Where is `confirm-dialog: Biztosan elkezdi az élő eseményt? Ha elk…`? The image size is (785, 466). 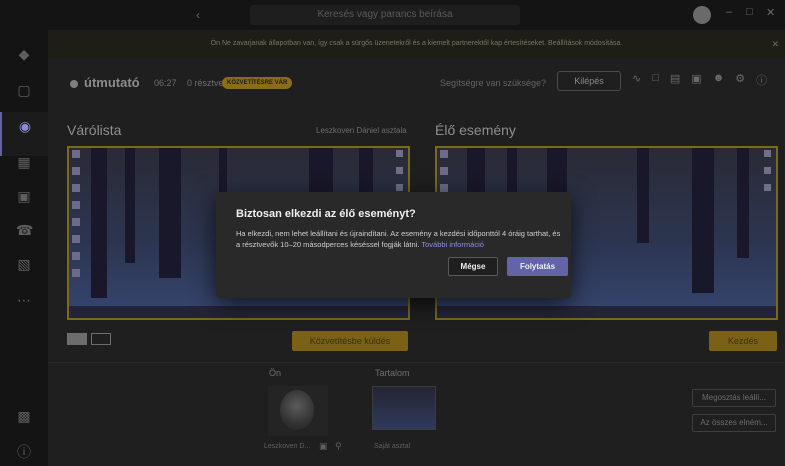
confirm-dialog: Biztosan elkezdi az élő eseményt? Ha elk… is located at coordinates (393, 245).